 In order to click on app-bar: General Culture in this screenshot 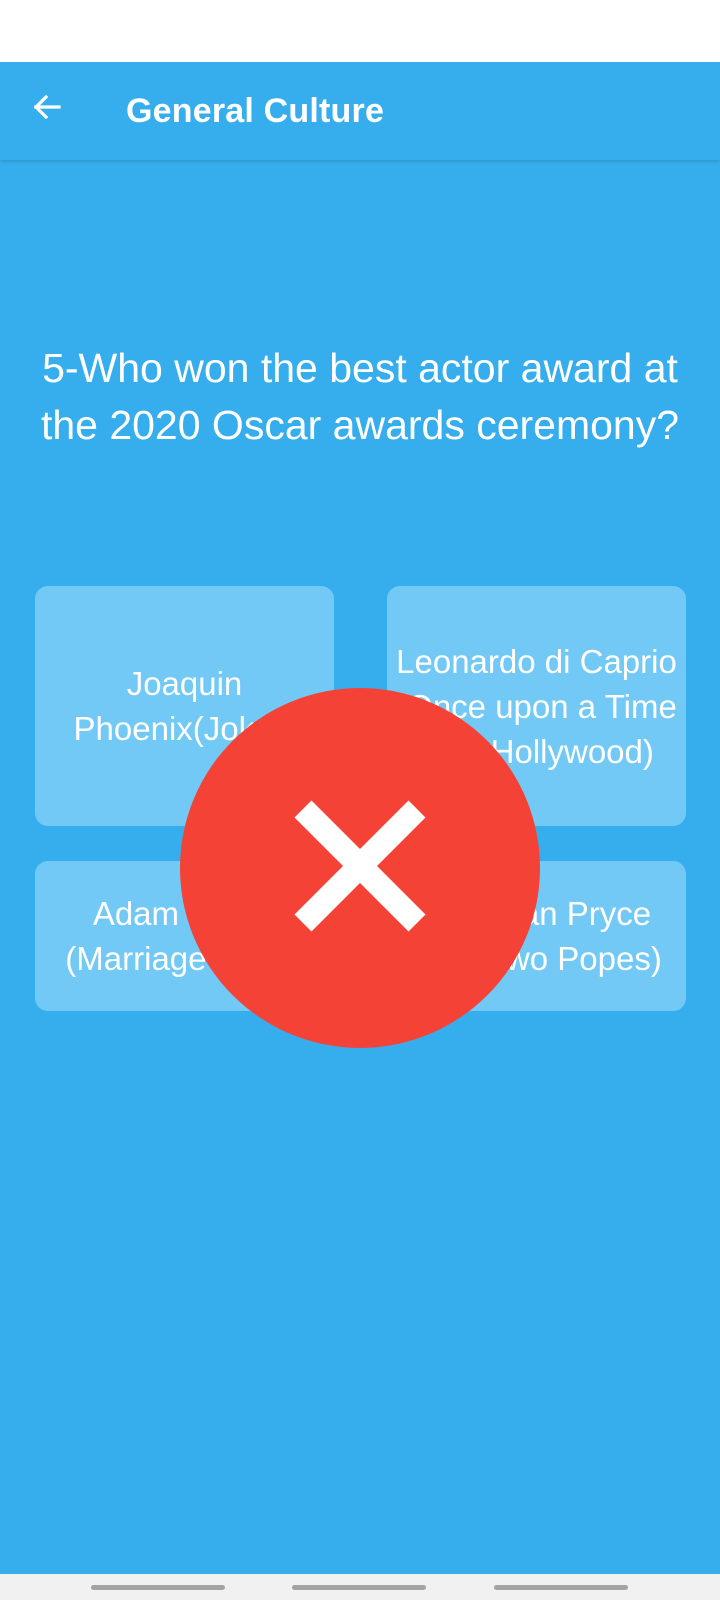, I will do `click(360, 111)`.